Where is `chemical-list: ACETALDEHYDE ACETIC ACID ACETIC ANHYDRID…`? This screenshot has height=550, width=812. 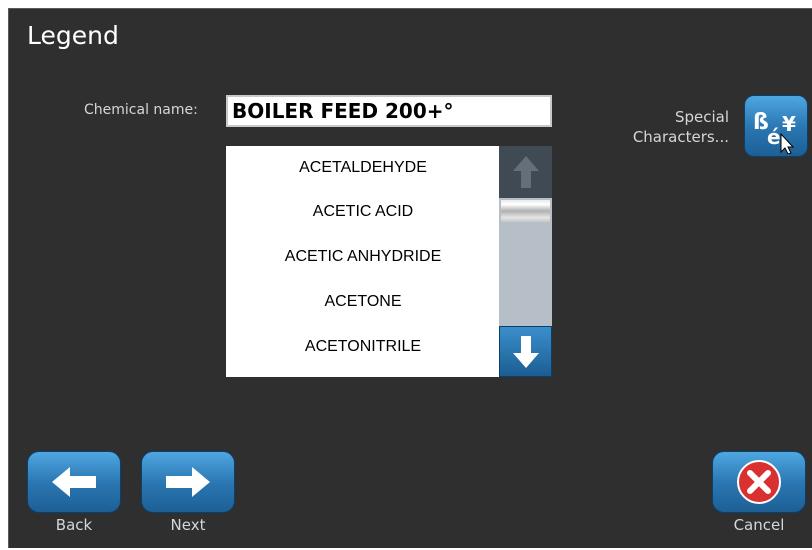 chemical-list: ACETALDEHYDE ACETIC ACID ACETIC ANHYDRID… is located at coordinates (363, 261).